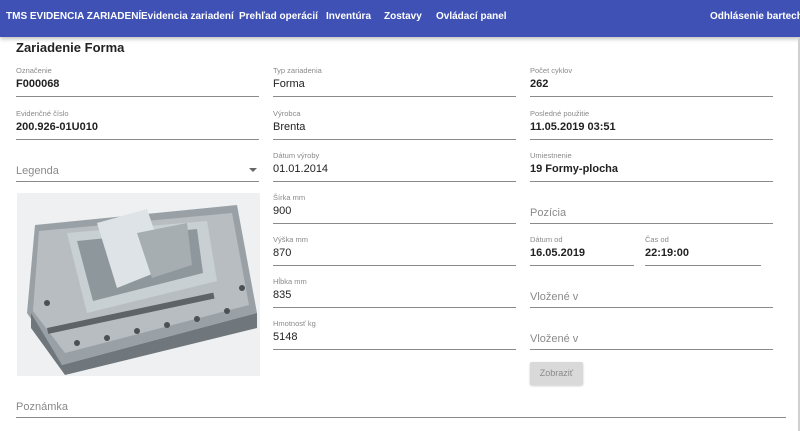 This screenshot has height=431, width=800. I want to click on posledne-pouzitie-field: Posledné použitie 11.05.2019 03:51, so click(651, 124).